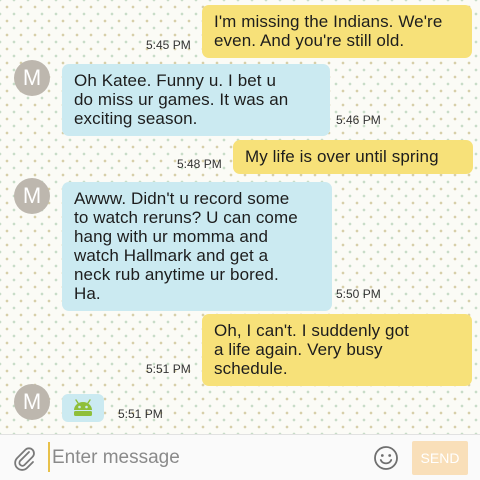 This screenshot has width=480, height=480. I want to click on message-line: I'm missing the Indians. We're, so click(328, 21).